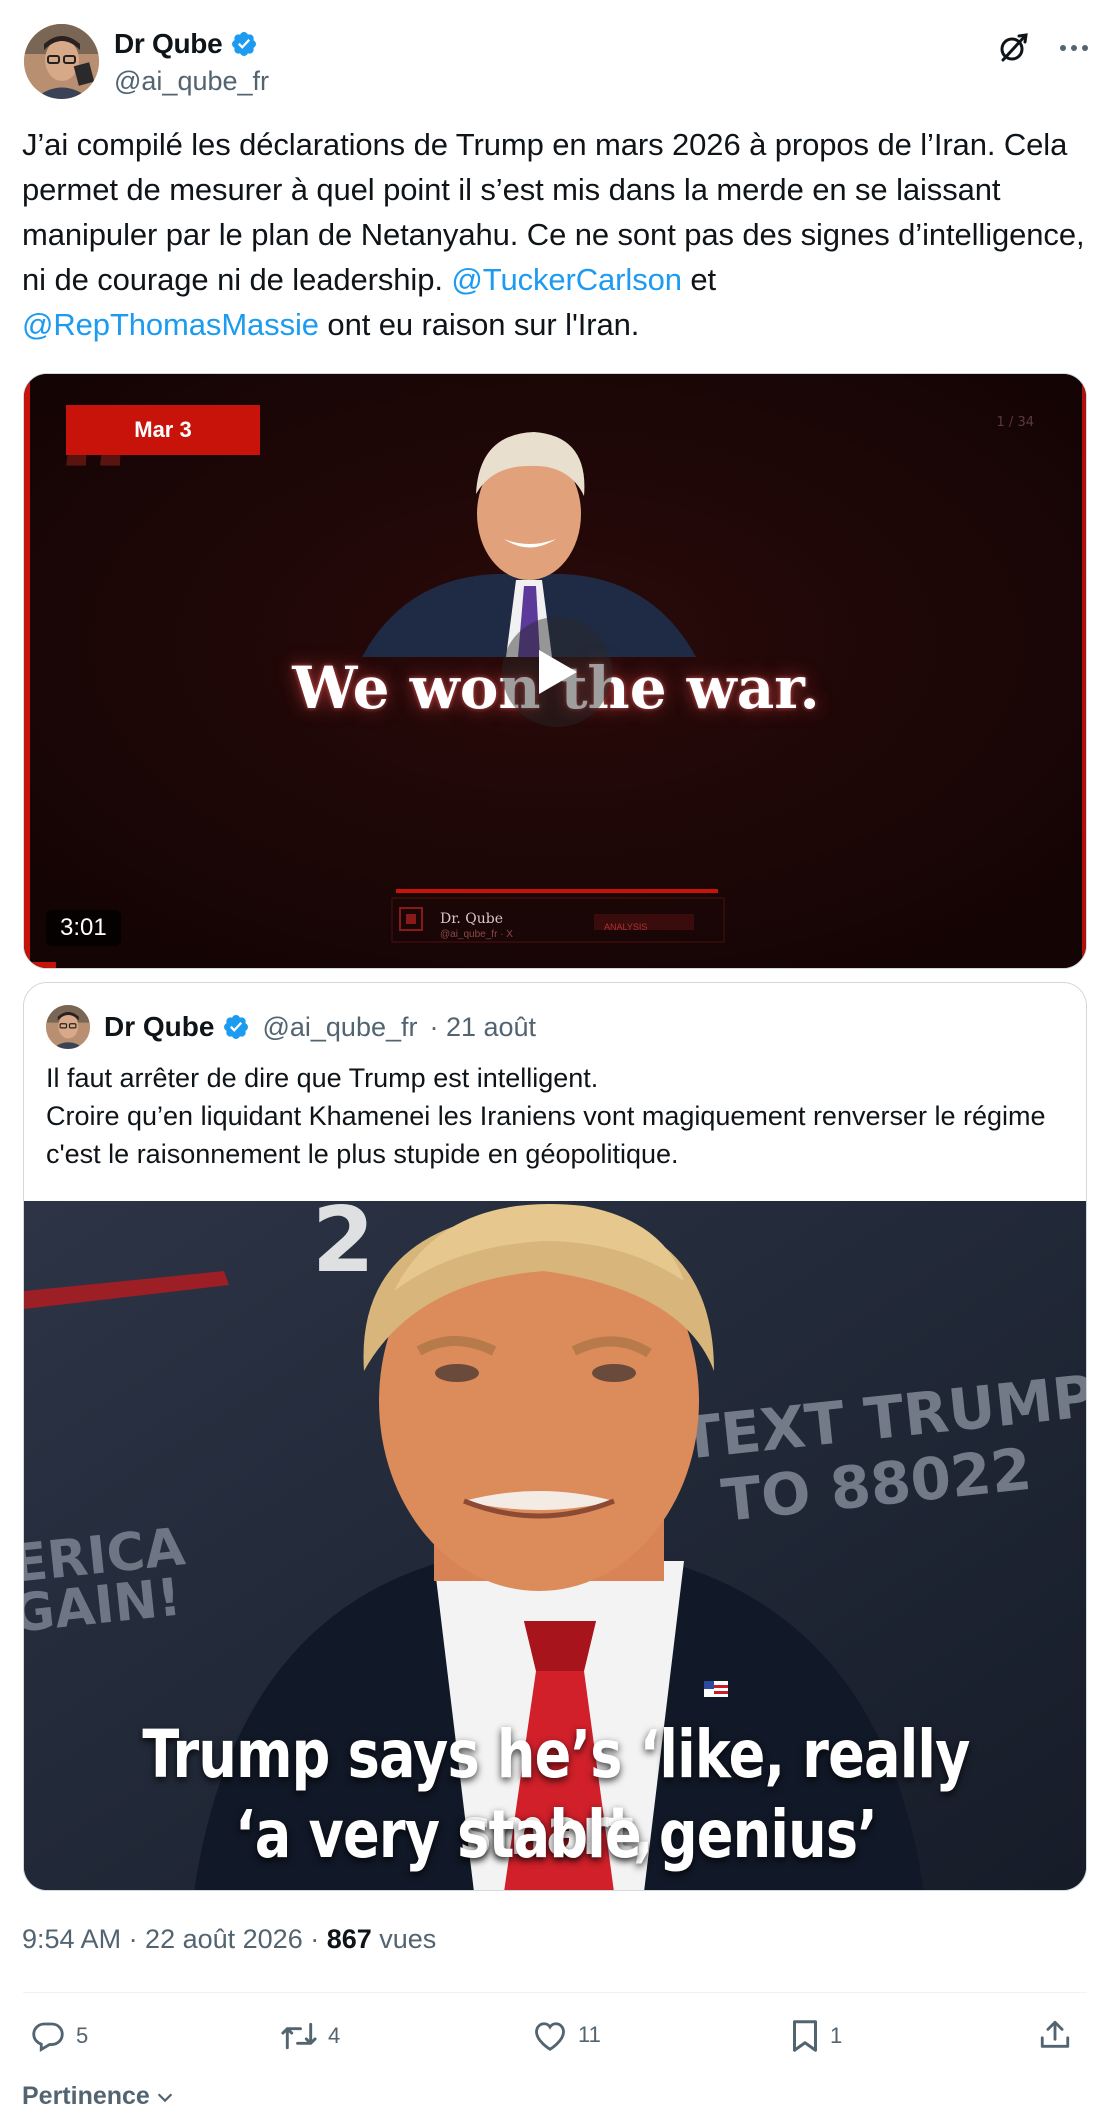  Describe the element at coordinates (334, 2035) in the screenshot. I see `repost-count: 4` at that location.